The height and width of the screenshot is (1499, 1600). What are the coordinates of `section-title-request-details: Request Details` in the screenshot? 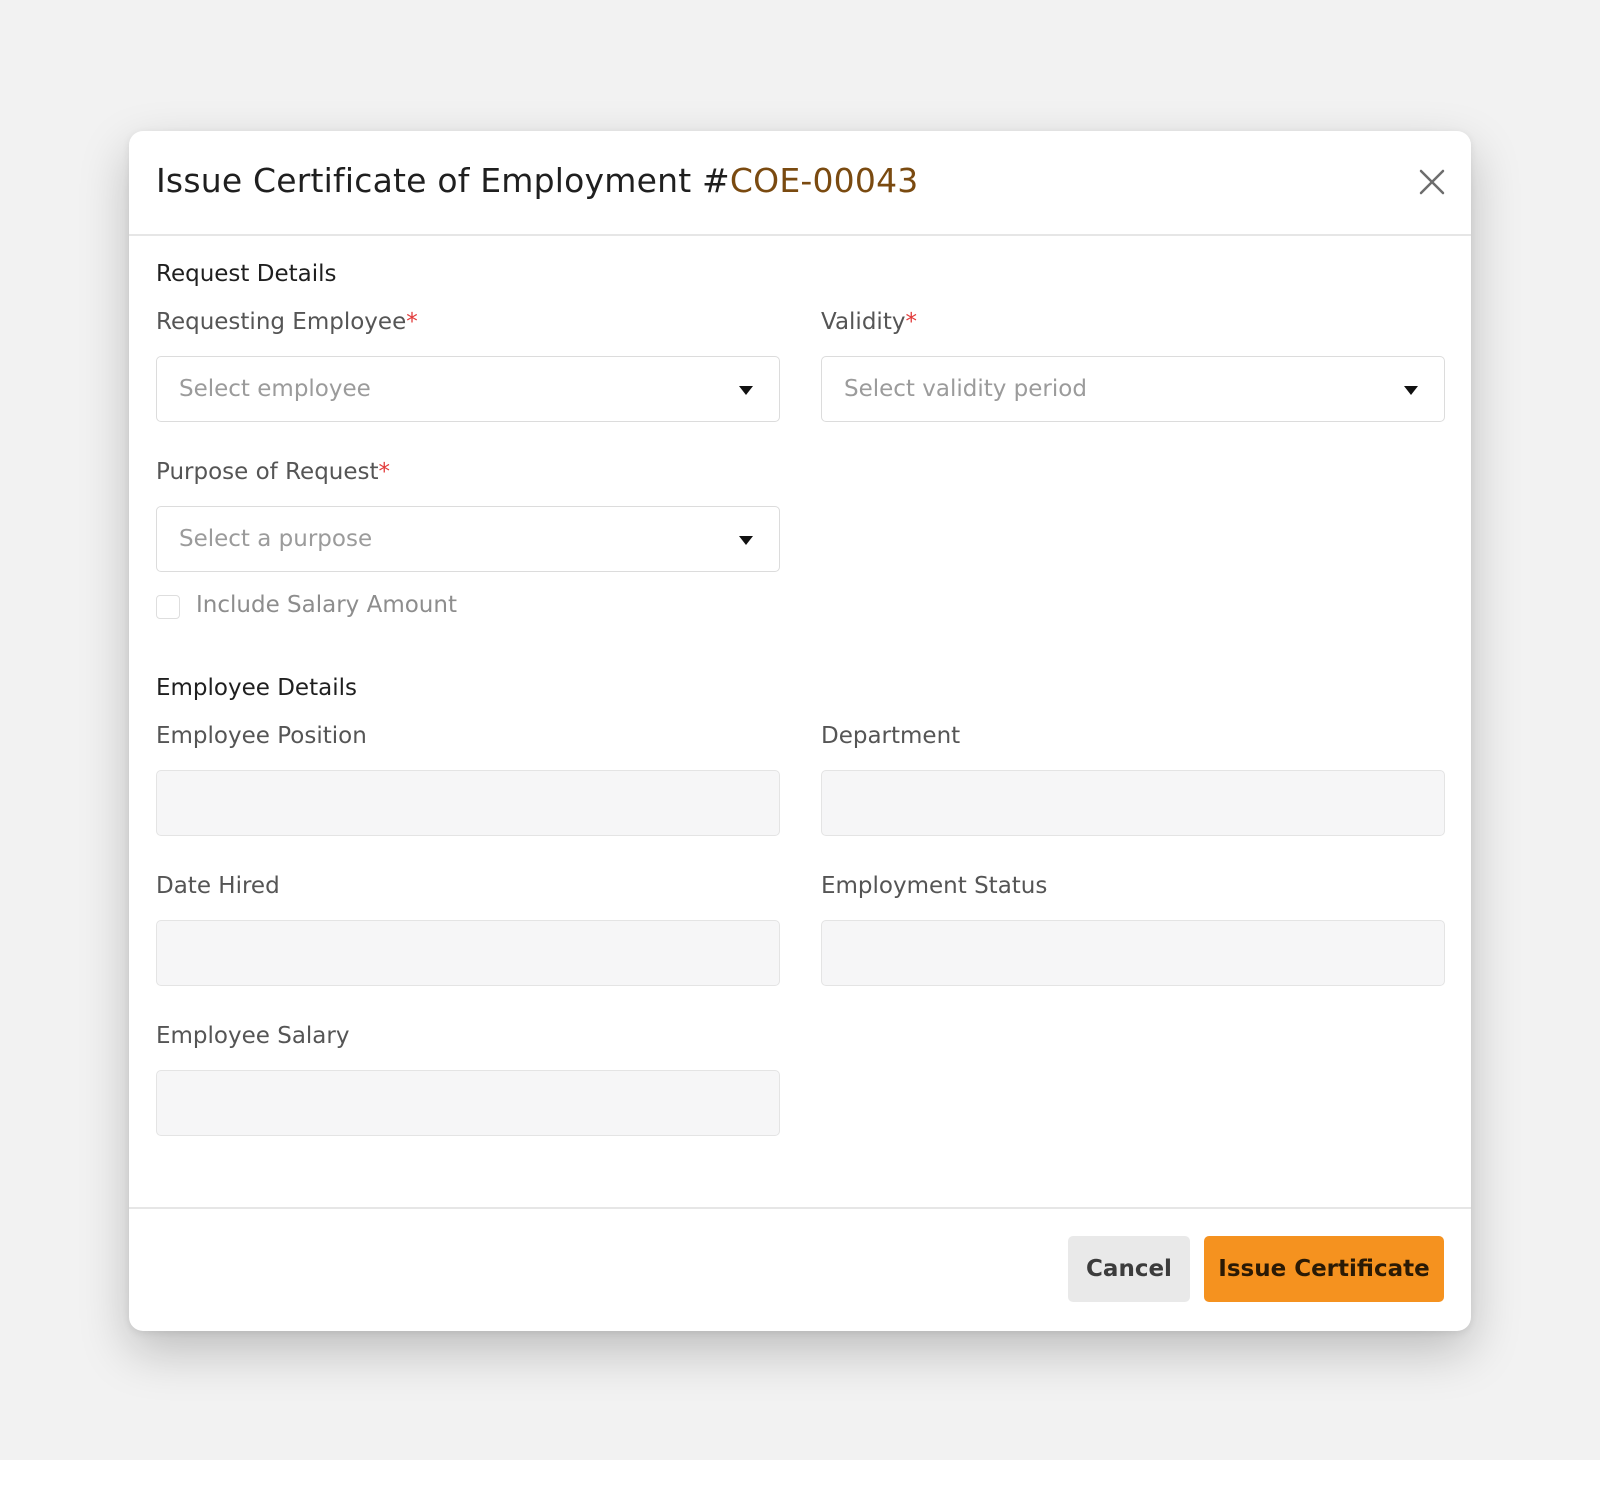 It's located at (246, 274).